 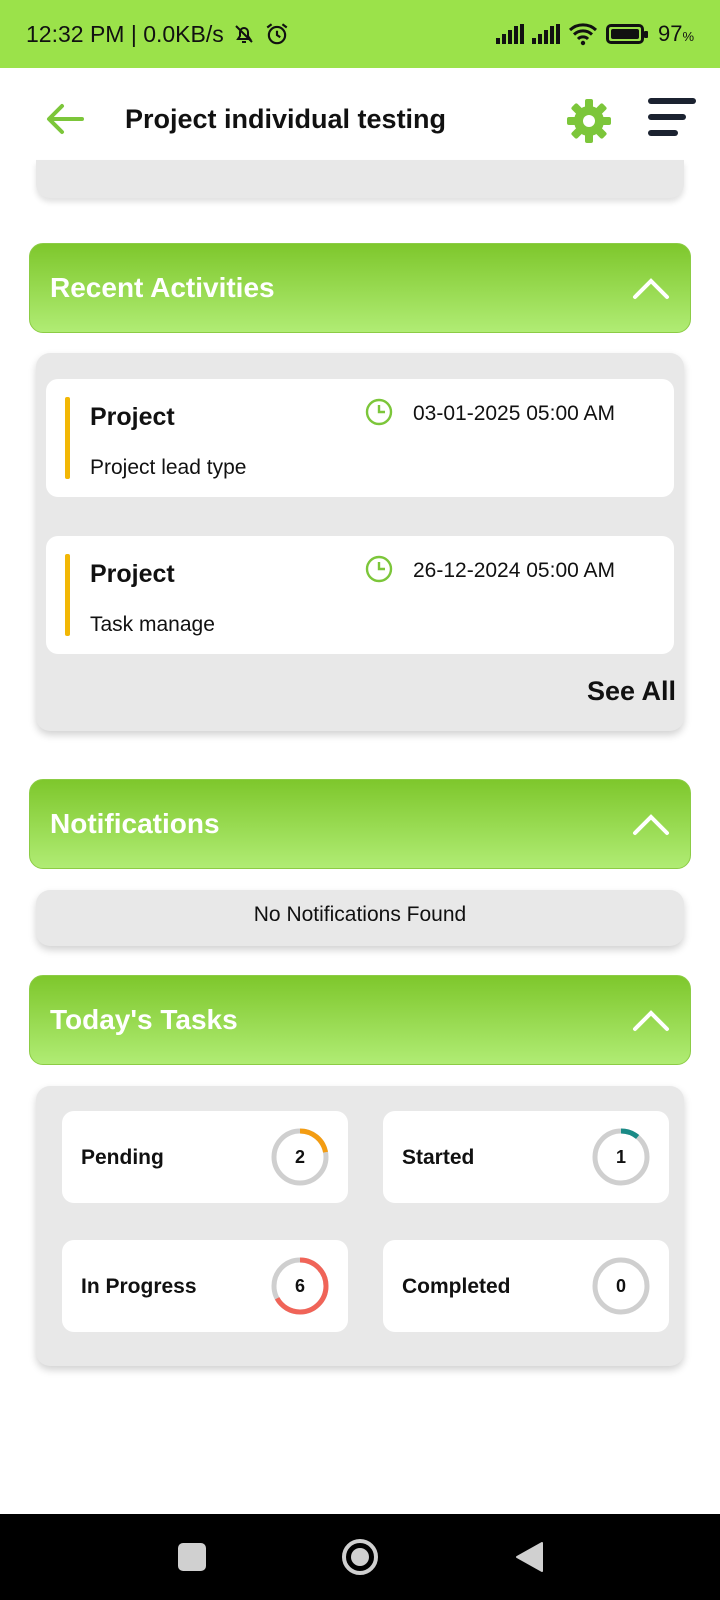 What do you see at coordinates (582, 34) in the screenshot?
I see `wifi-icon` at bounding box center [582, 34].